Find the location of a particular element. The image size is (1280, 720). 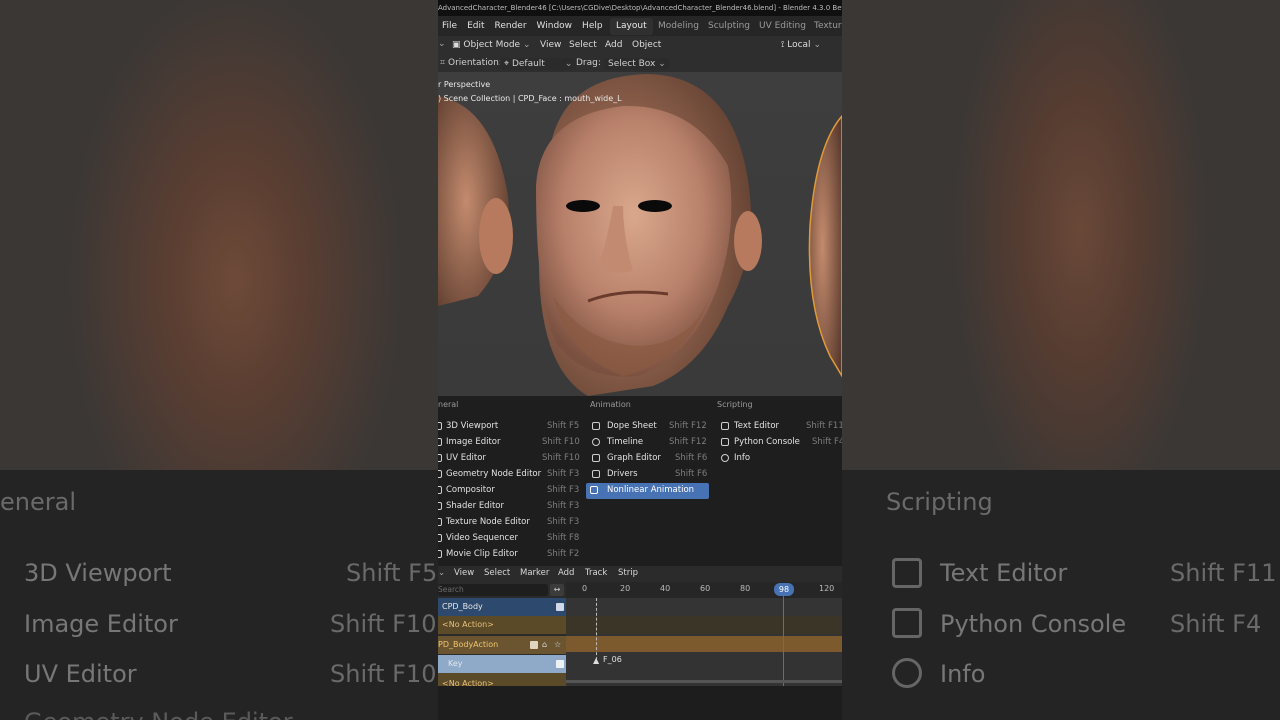

menu-item-image-editor: Image Editor Shift F10 is located at coordinates (509, 443).